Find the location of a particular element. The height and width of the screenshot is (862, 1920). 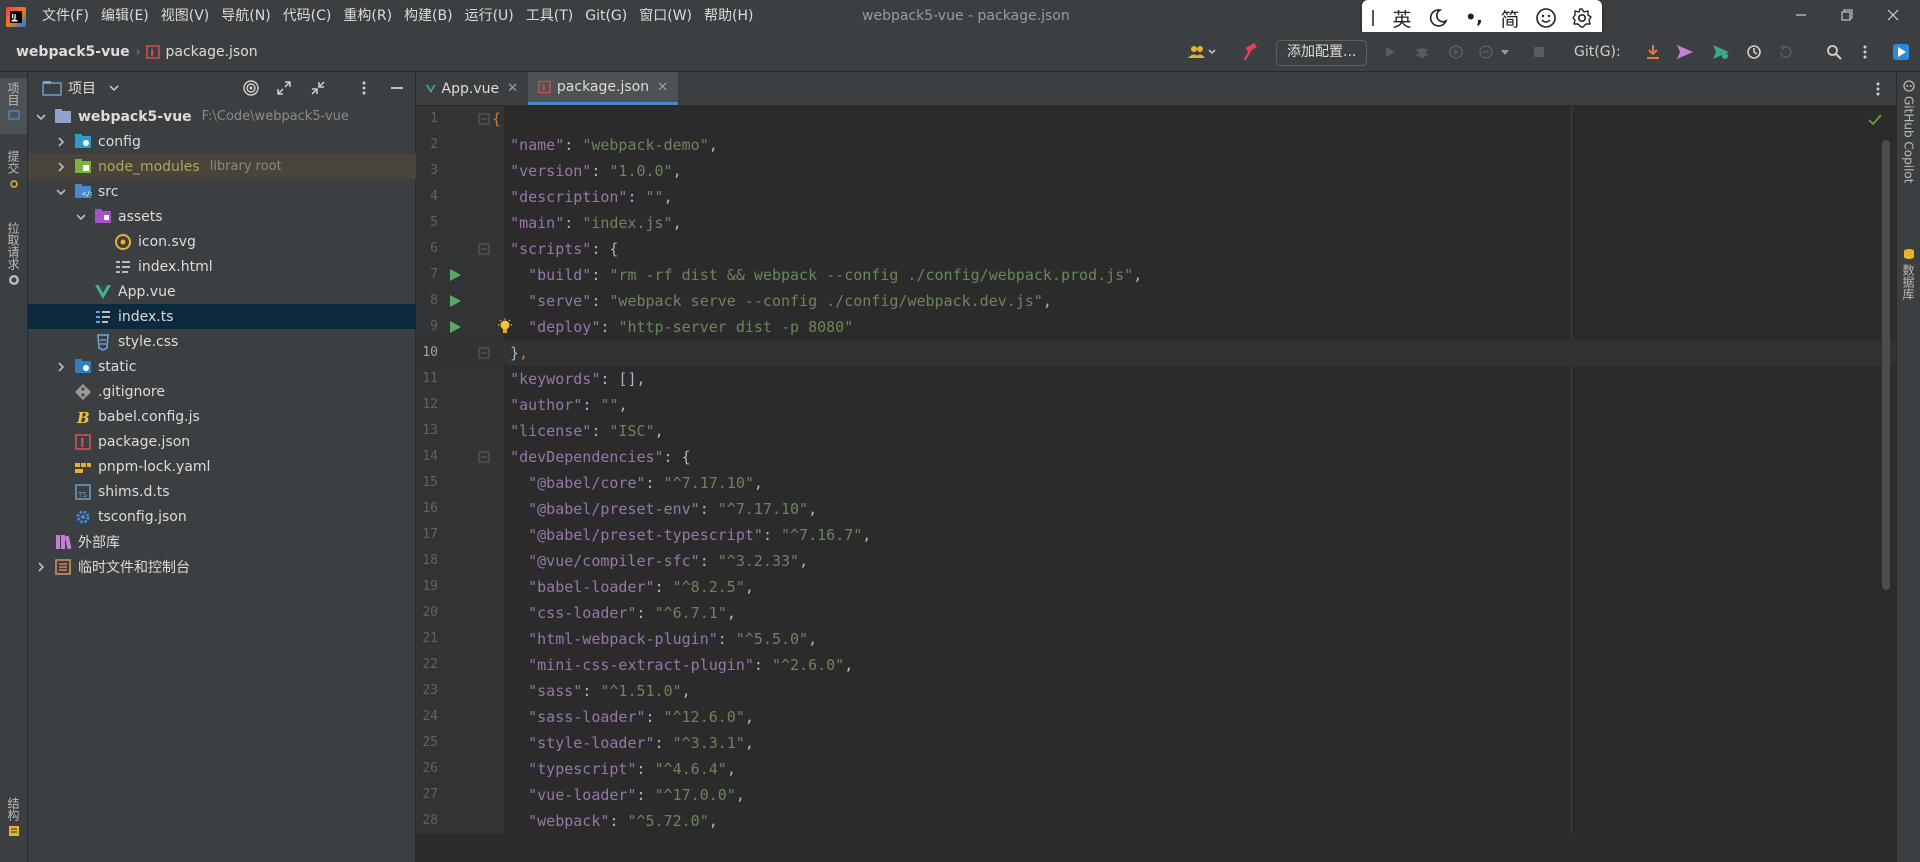

database-tool-button: 数据库 is located at coordinates (1908, 274).